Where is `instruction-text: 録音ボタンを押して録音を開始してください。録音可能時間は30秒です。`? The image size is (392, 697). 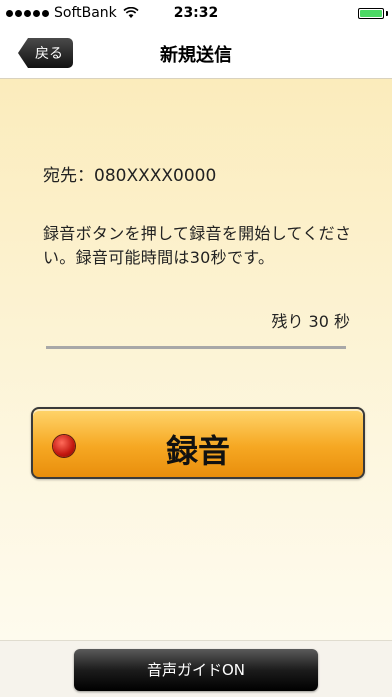
instruction-text: 録音ボタンを押して録音を開始してください。録音可能時間は30秒です。 is located at coordinates (197, 245).